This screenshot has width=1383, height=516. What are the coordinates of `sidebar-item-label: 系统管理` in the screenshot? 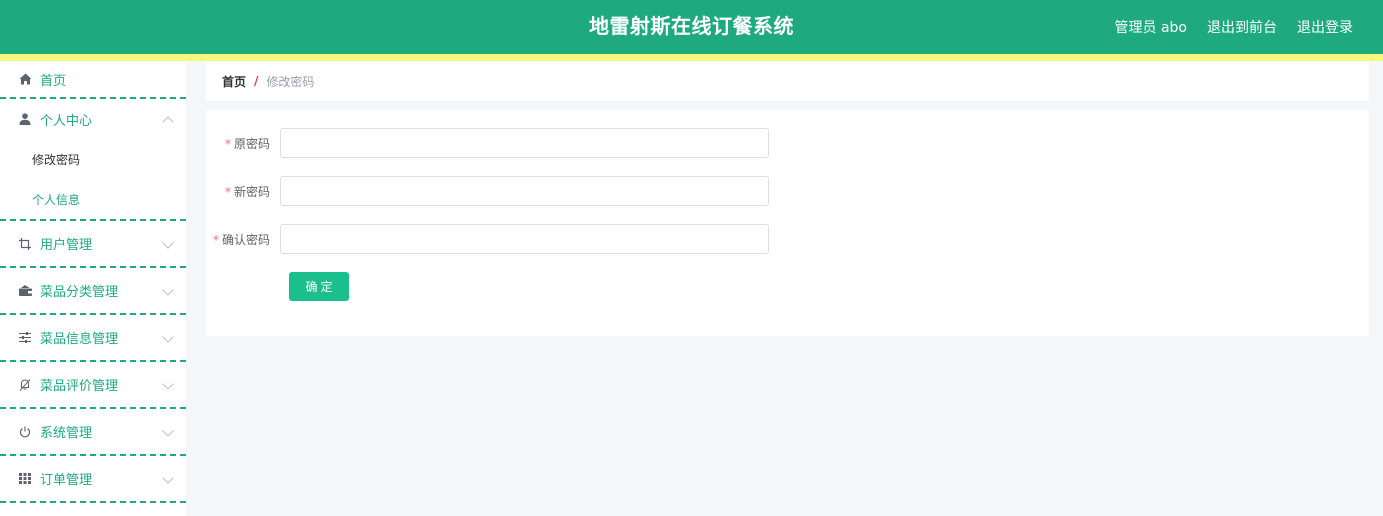 It's located at (66, 433).